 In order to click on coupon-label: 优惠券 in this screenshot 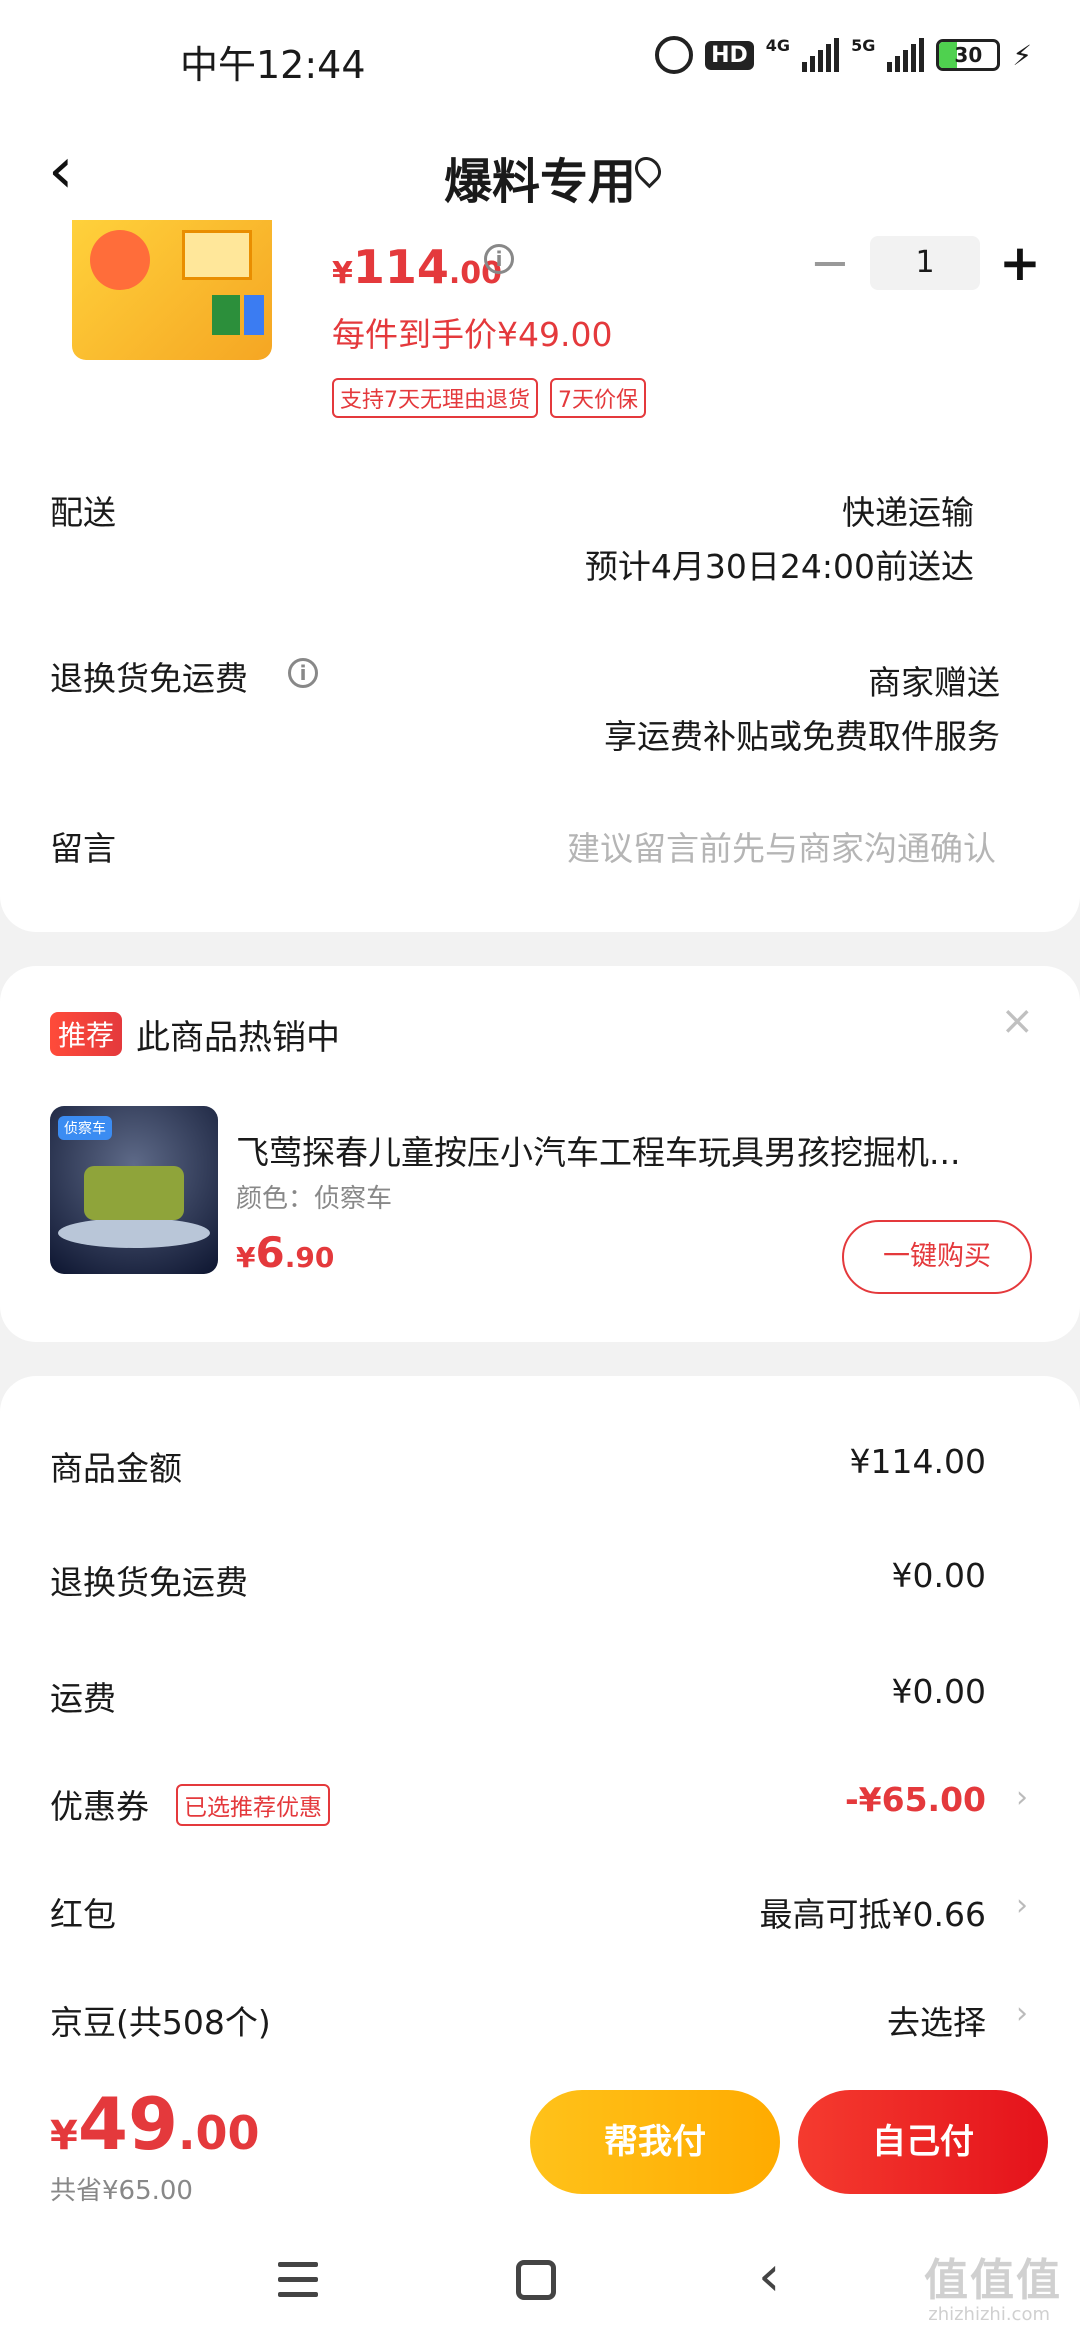, I will do `click(99, 1806)`.